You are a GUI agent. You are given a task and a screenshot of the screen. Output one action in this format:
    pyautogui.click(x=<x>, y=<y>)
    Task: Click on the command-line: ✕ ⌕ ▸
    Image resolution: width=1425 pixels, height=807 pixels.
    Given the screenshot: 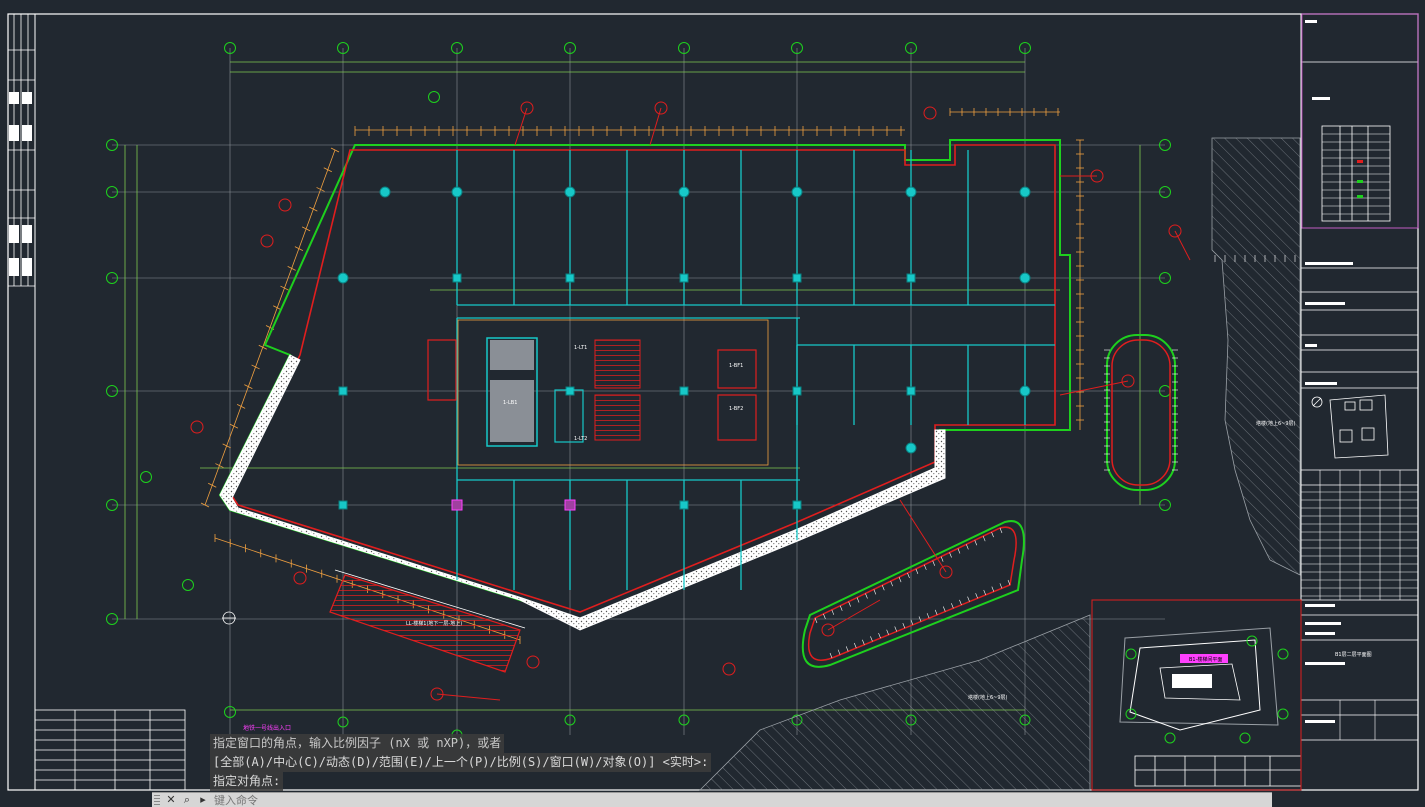 What is the action you would take?
    pyautogui.click(x=712, y=799)
    